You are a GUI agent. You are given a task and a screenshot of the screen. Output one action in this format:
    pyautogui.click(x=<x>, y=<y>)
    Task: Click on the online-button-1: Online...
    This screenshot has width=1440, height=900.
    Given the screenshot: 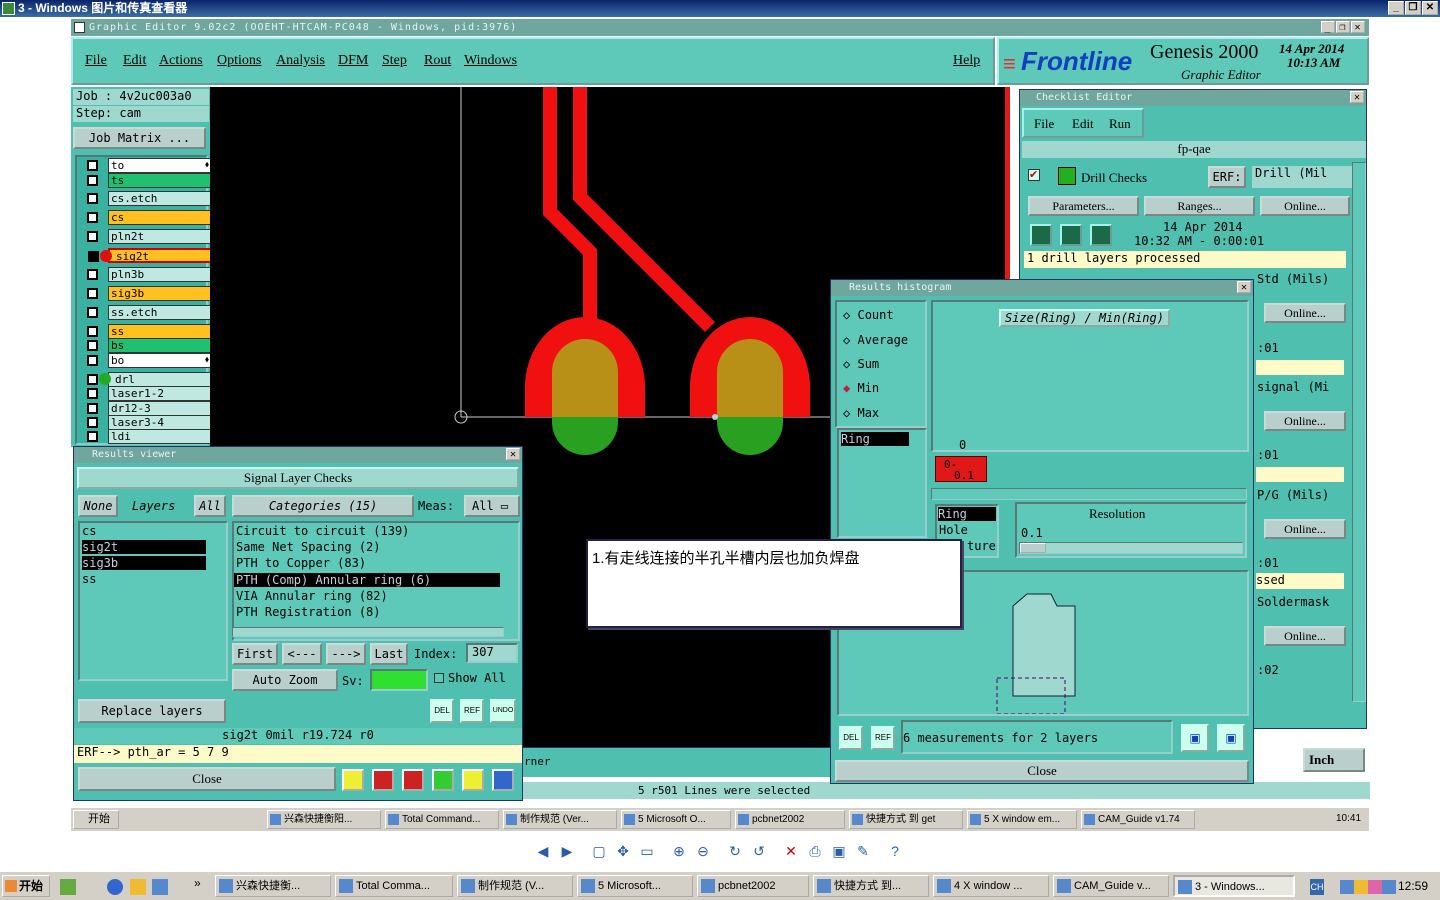 What is the action you would take?
    pyautogui.click(x=1305, y=206)
    